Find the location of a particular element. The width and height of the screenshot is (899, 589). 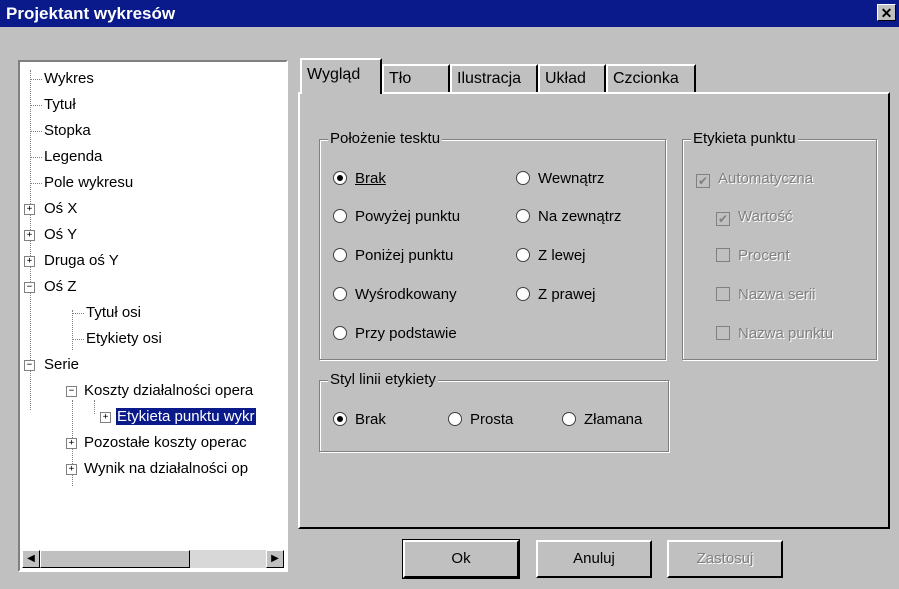

arrow-left-icon: ◀ is located at coordinates (31, 558).